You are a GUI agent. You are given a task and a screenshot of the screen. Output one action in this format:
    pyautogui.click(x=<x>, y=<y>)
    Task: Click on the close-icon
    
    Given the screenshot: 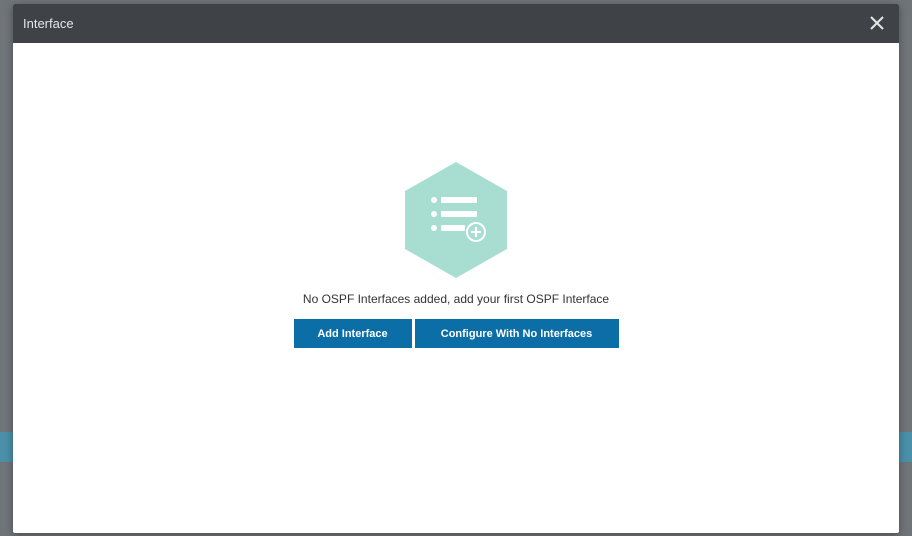 What is the action you would take?
    pyautogui.click(x=877, y=23)
    